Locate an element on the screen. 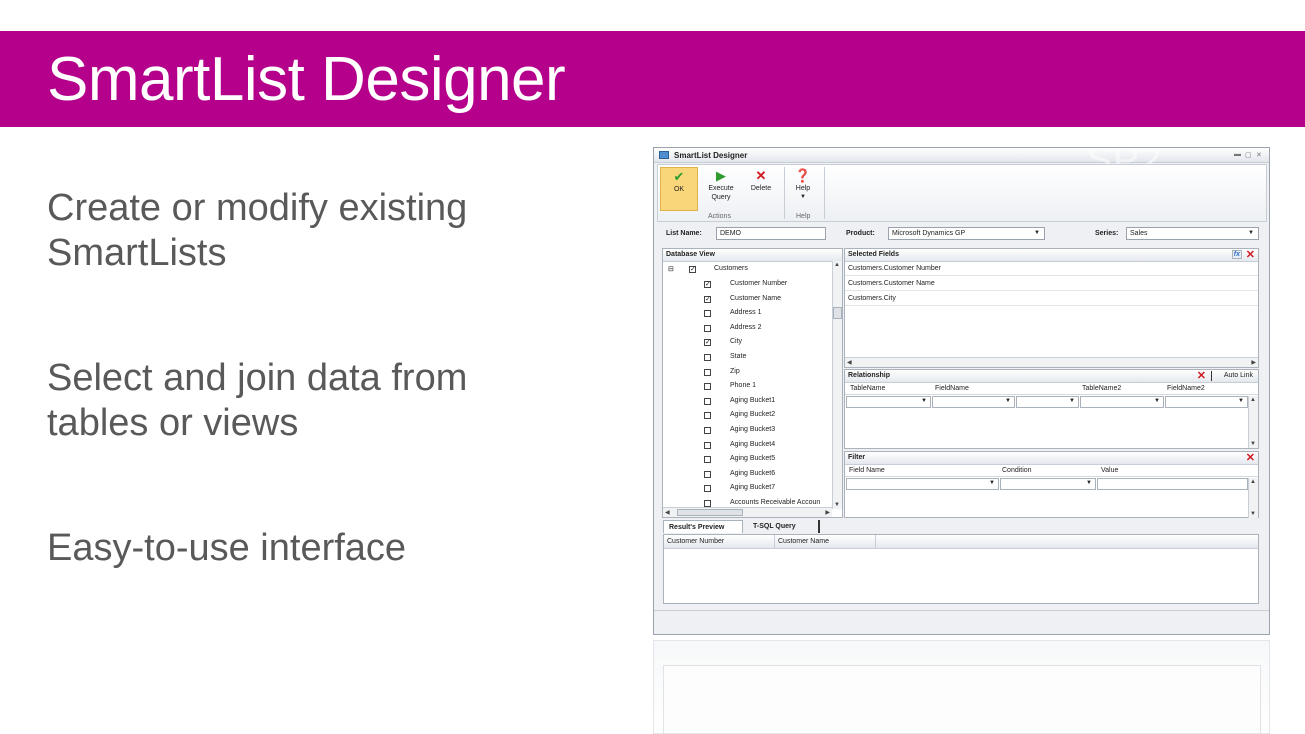 Image resolution: width=1305 pixels, height=734 pixels. filter-field-select: ▼ is located at coordinates (922, 484).